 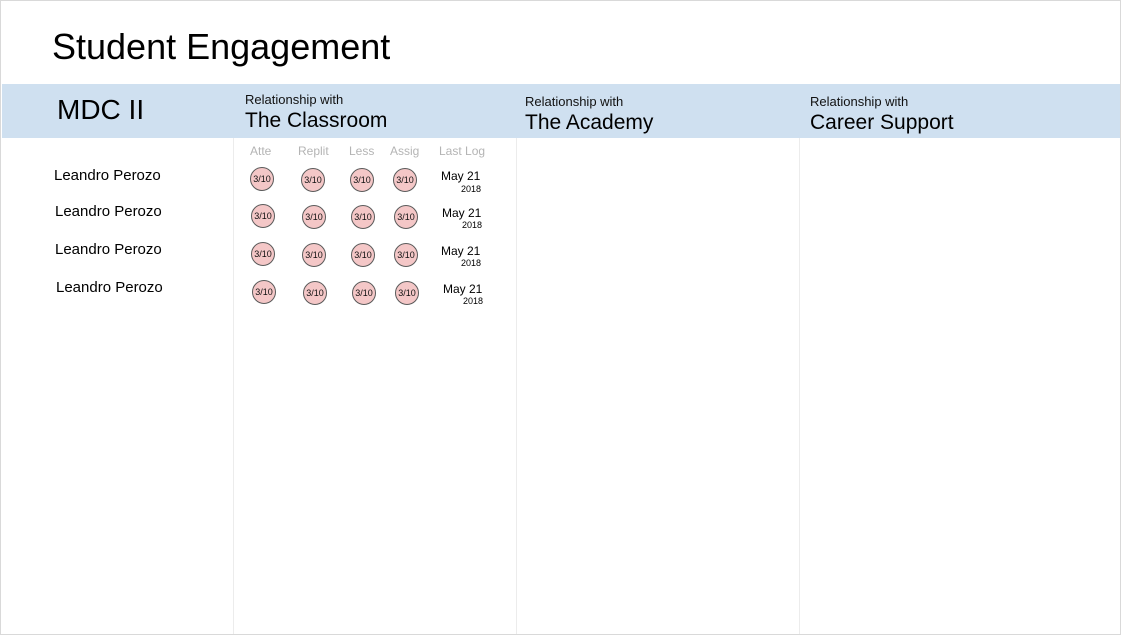 What do you see at coordinates (462, 151) in the screenshot?
I see `column-header-last-log: Last Log` at bounding box center [462, 151].